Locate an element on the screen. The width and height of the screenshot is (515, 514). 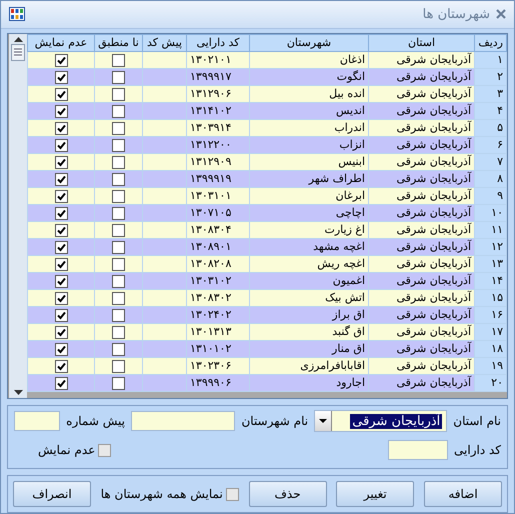
table-cell: انزاب is located at coordinates (309, 145).